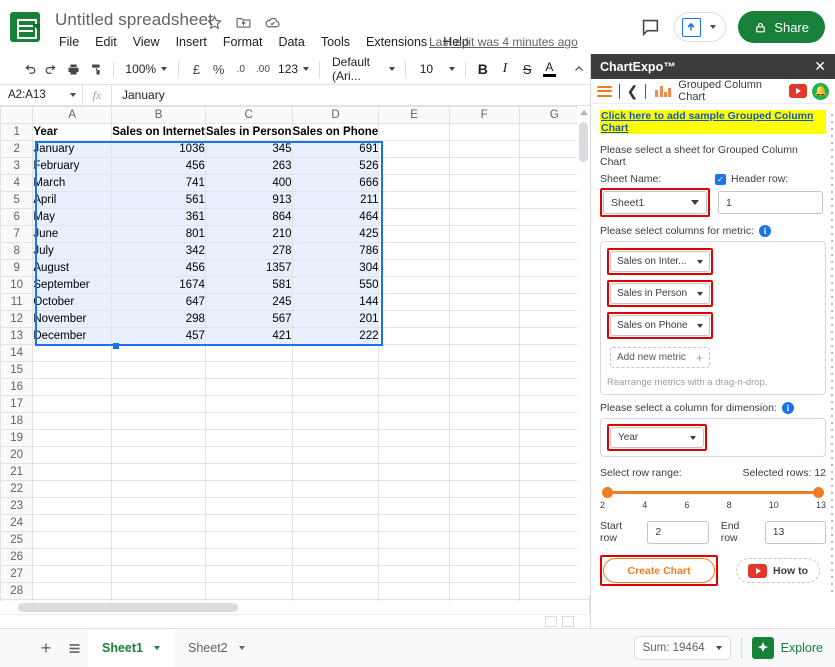  Describe the element at coordinates (71, 42) in the screenshot. I see `menu-file: File` at that location.